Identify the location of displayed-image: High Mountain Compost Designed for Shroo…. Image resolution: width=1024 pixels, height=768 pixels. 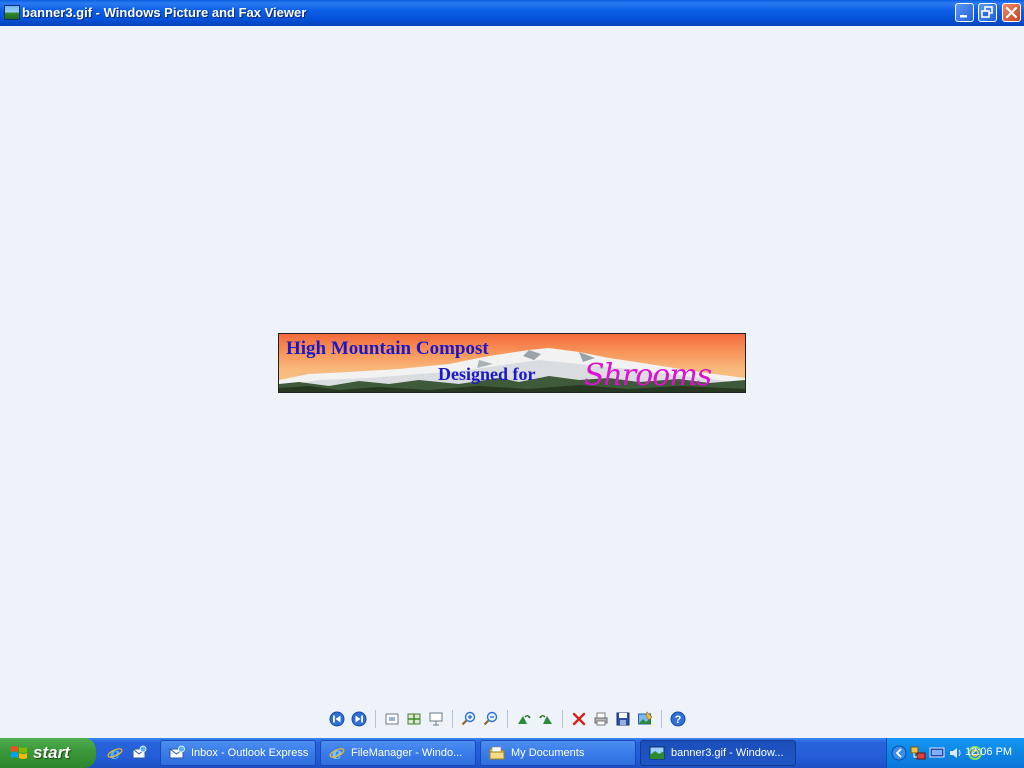
(512, 363).